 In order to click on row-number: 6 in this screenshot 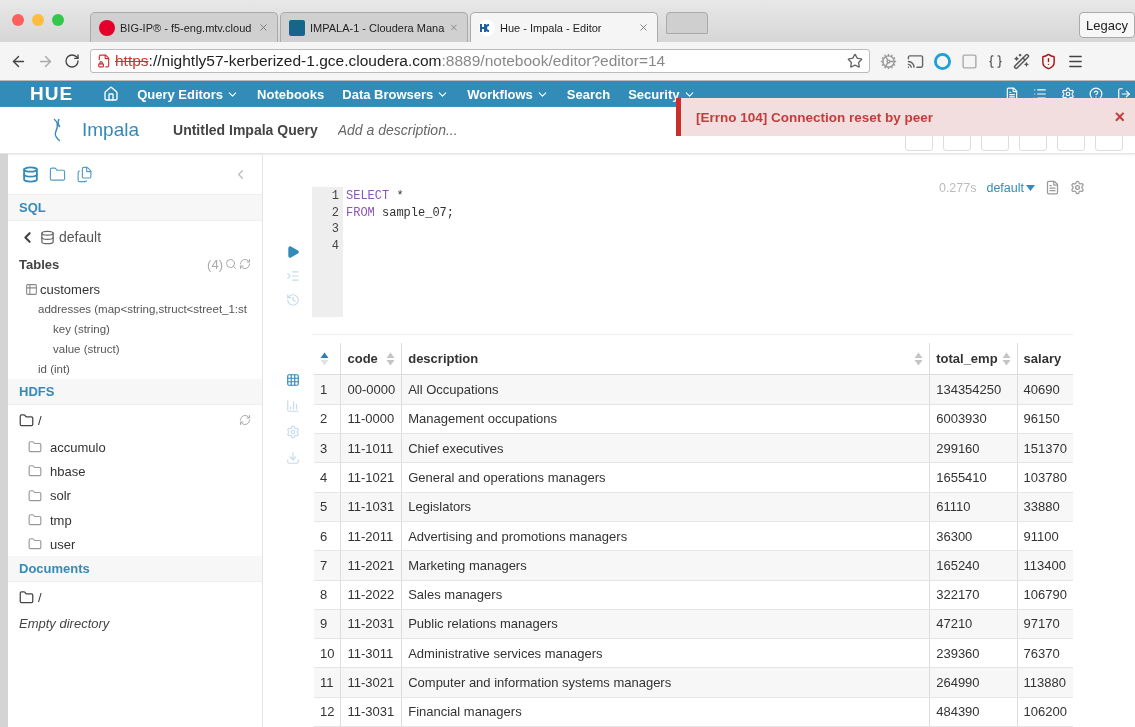, I will do `click(324, 536)`.